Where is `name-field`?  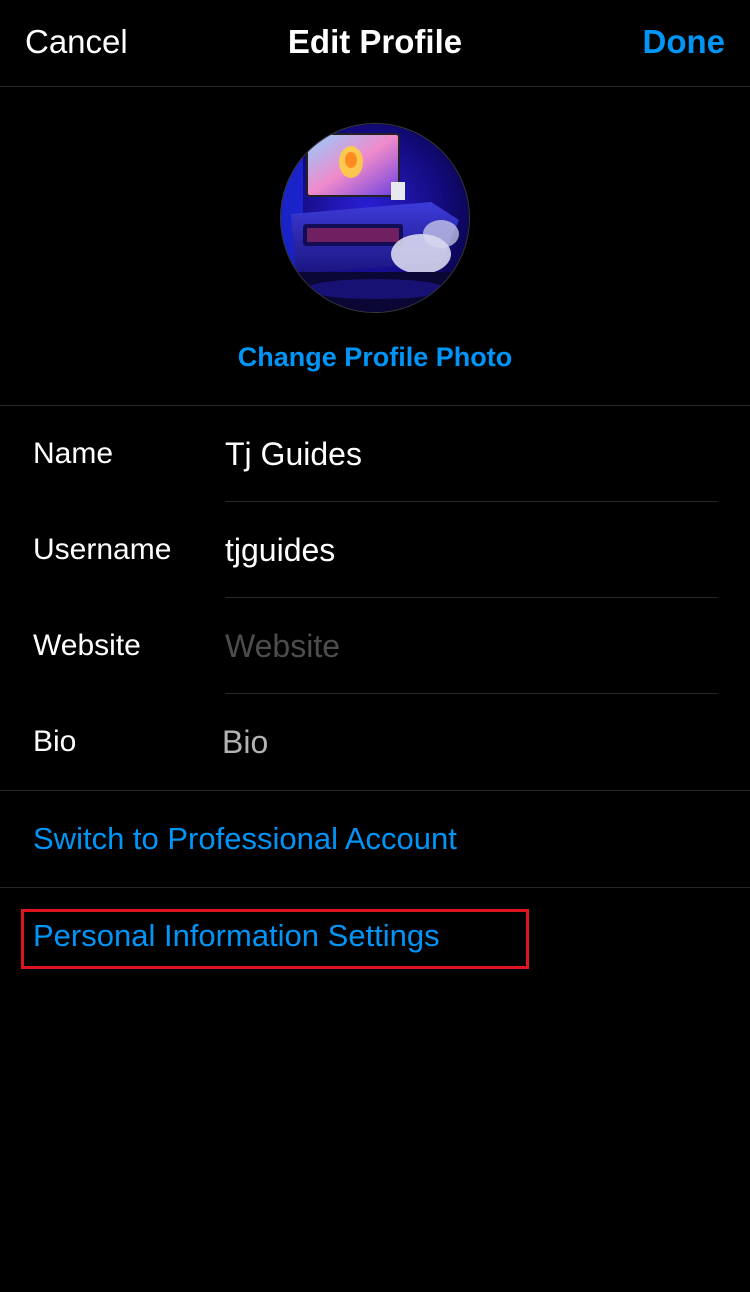 name-field is located at coordinates (471, 454).